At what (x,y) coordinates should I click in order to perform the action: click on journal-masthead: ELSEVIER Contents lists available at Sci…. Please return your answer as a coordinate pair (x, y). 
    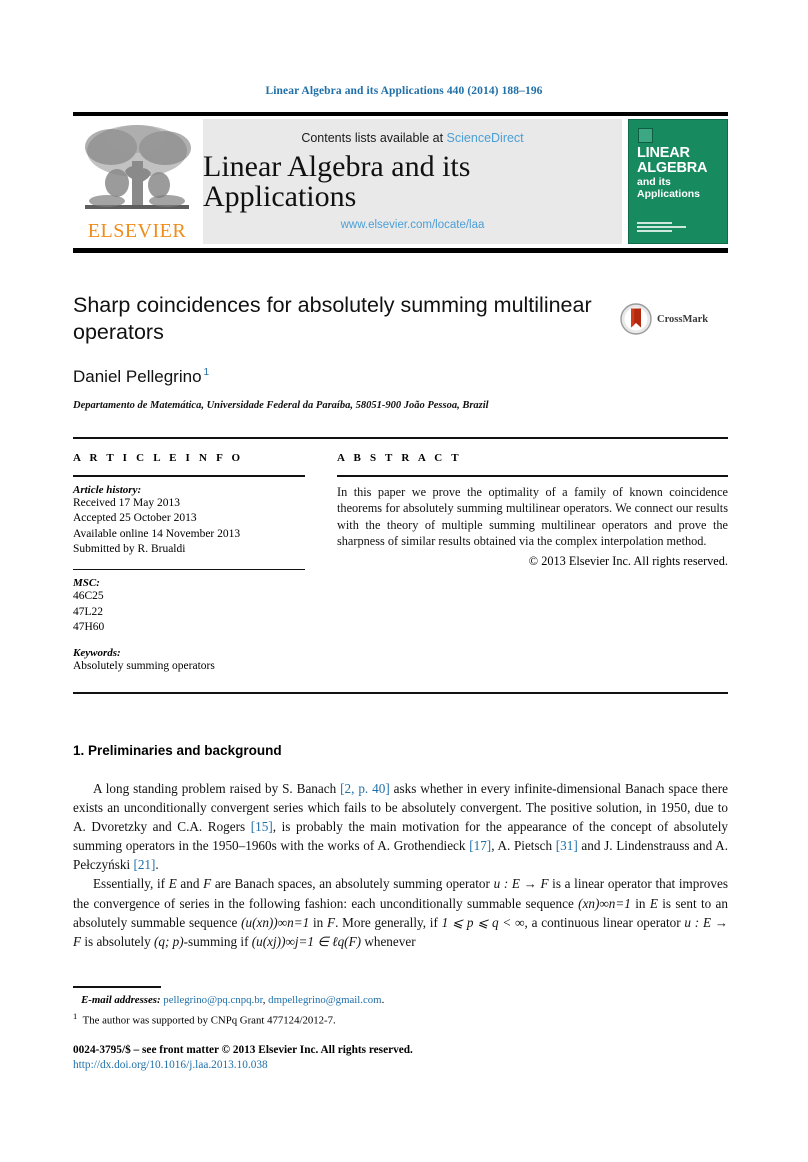
    Looking at the image, I should click on (400, 182).